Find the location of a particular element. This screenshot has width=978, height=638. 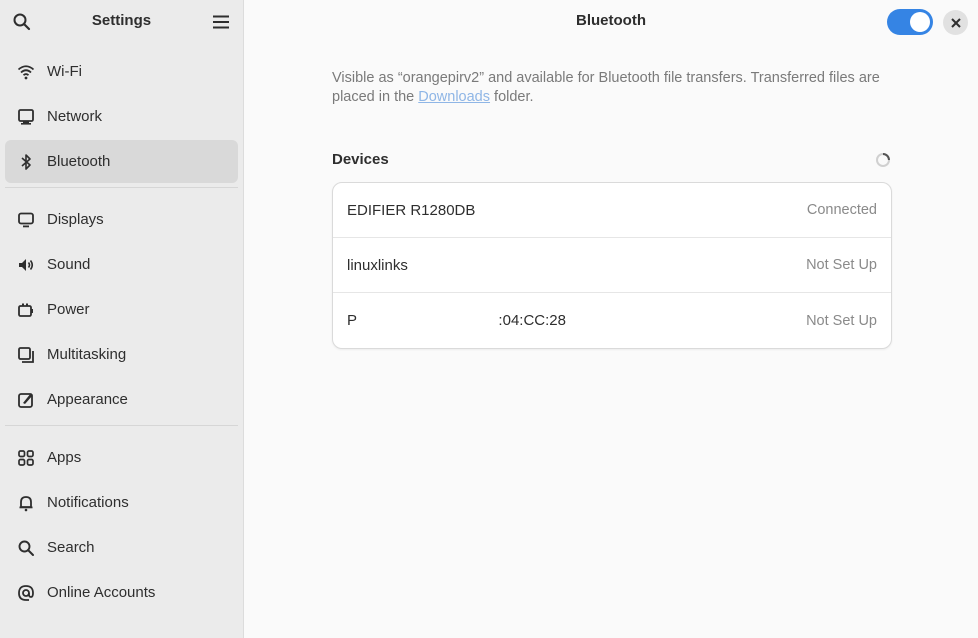

sidebar-item-notifications: Notifications is located at coordinates (121, 502).